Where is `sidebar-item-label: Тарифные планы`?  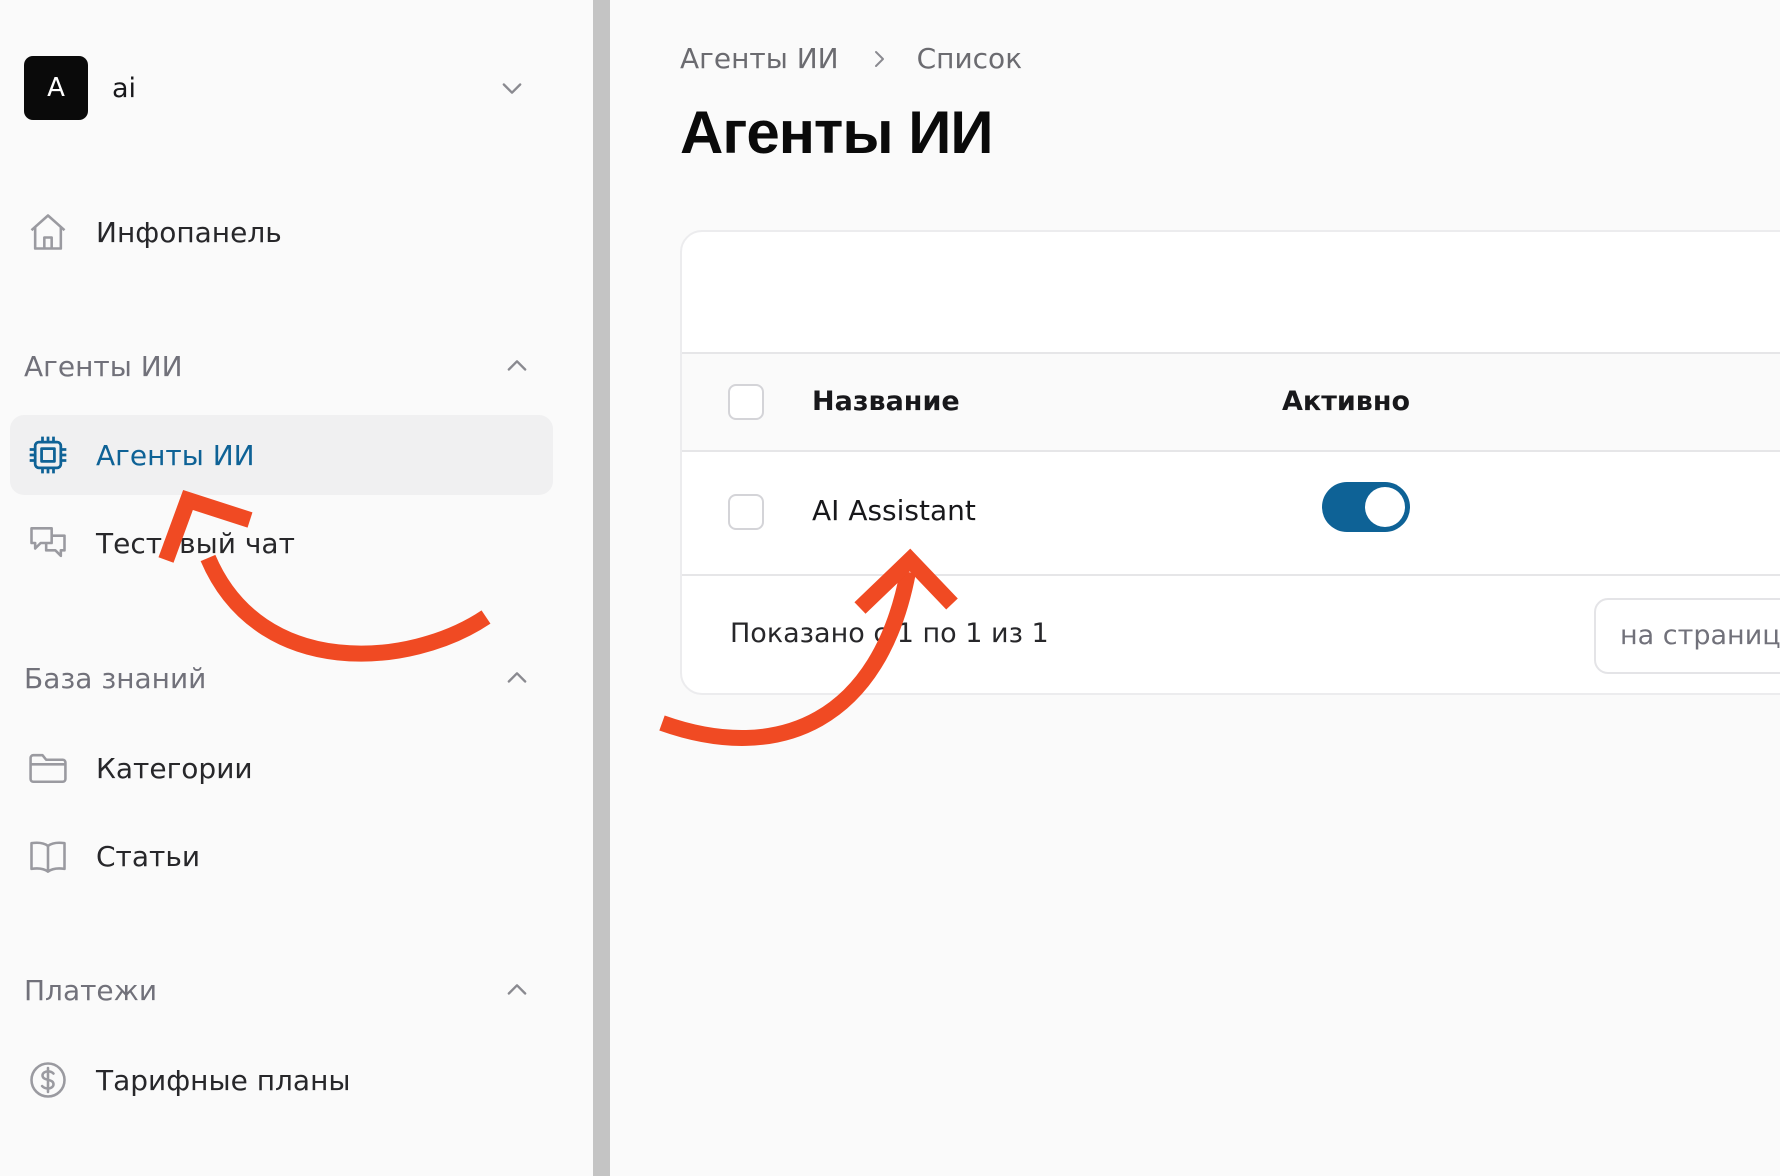
sidebar-item-label: Тарифные планы is located at coordinates (223, 1080).